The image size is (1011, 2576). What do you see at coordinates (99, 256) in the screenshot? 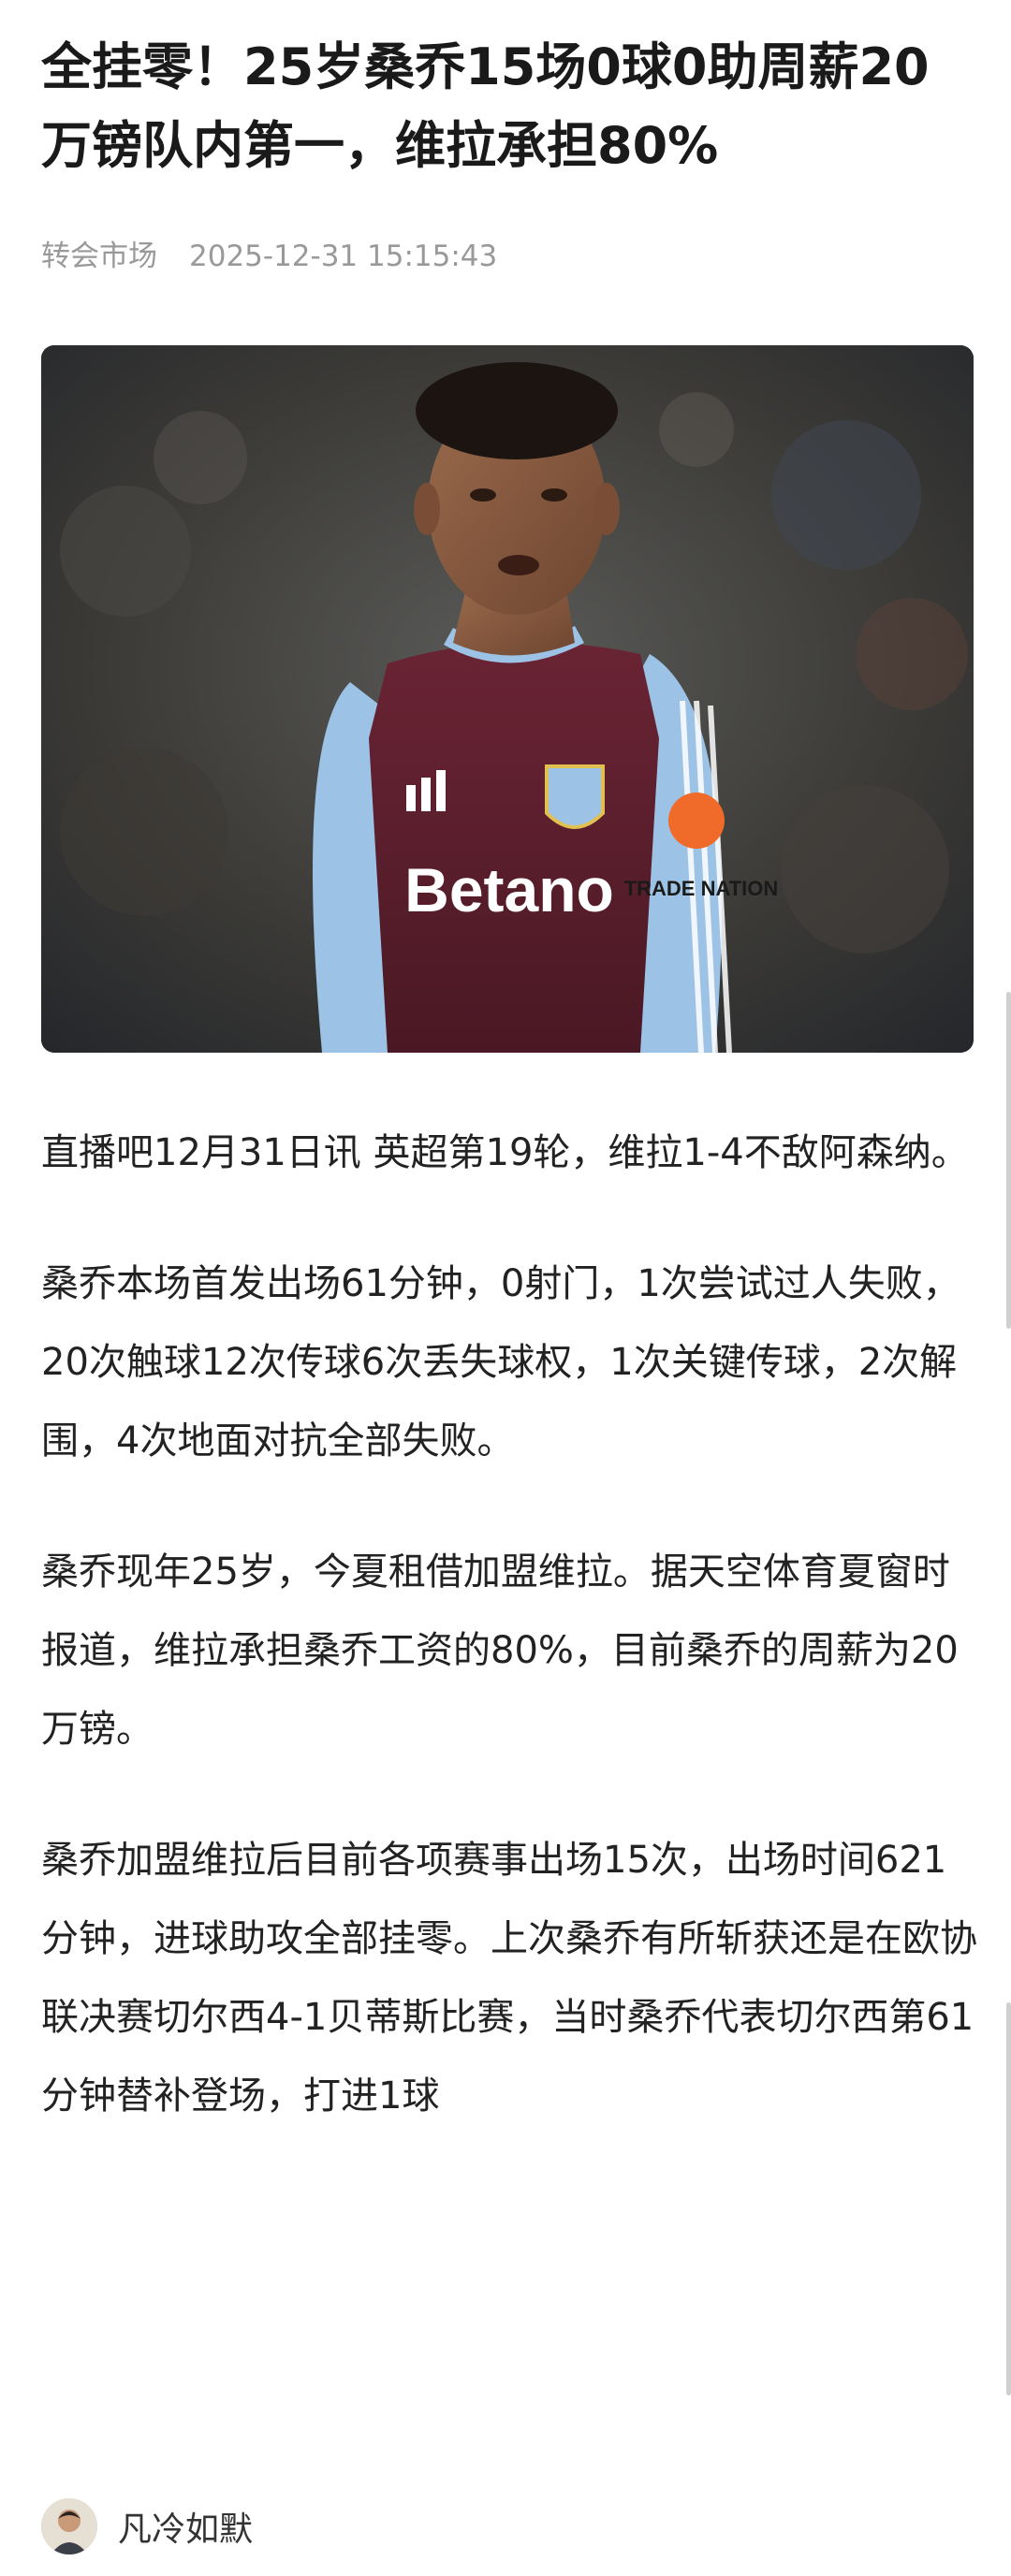
I see `article-source: 转会市场` at bounding box center [99, 256].